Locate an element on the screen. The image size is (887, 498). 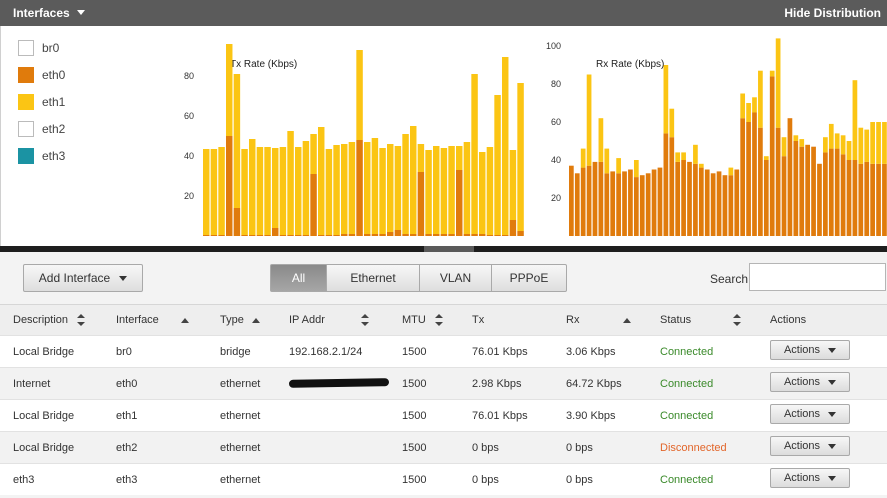
cell-type: bridge is located at coordinates (235, 351).